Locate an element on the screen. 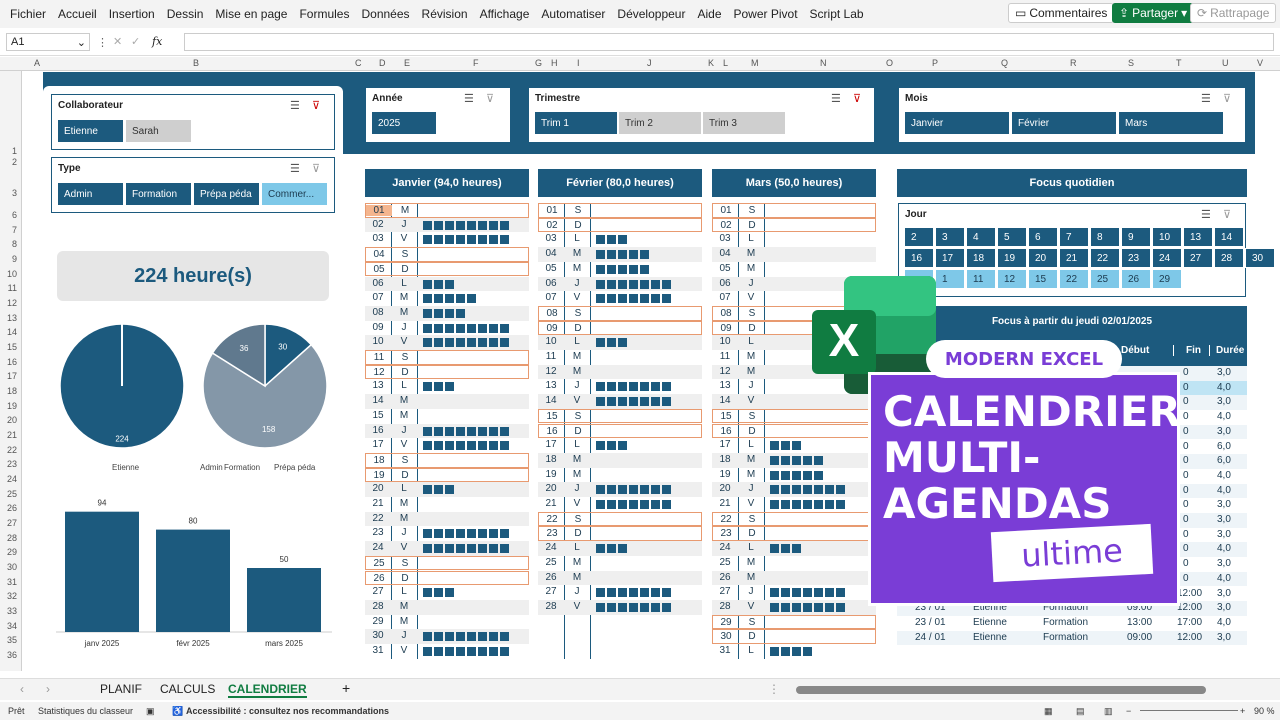  chip-2025: 2025 is located at coordinates (404, 123).